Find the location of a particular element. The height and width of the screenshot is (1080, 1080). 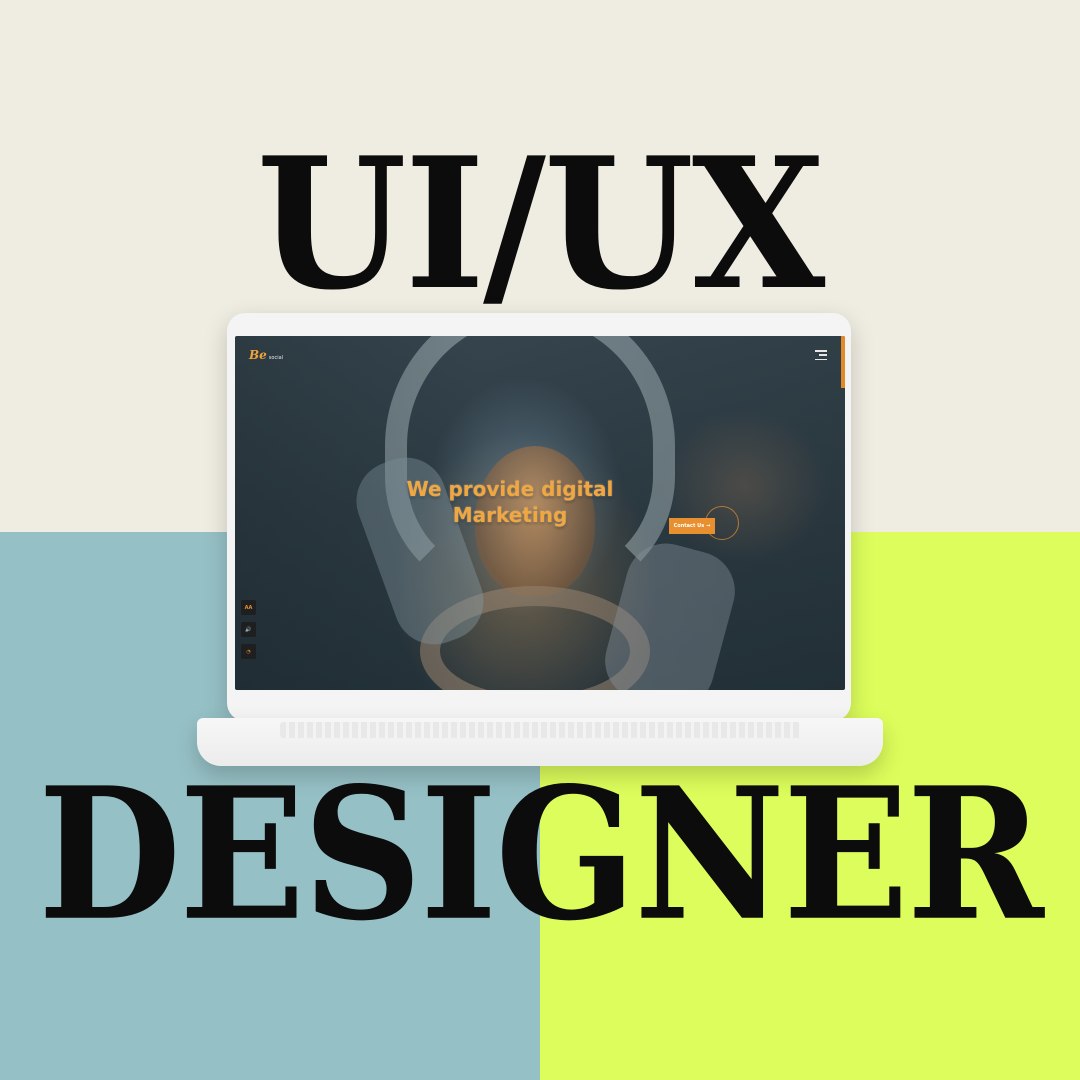

font-size-icon: AA is located at coordinates (248, 607).